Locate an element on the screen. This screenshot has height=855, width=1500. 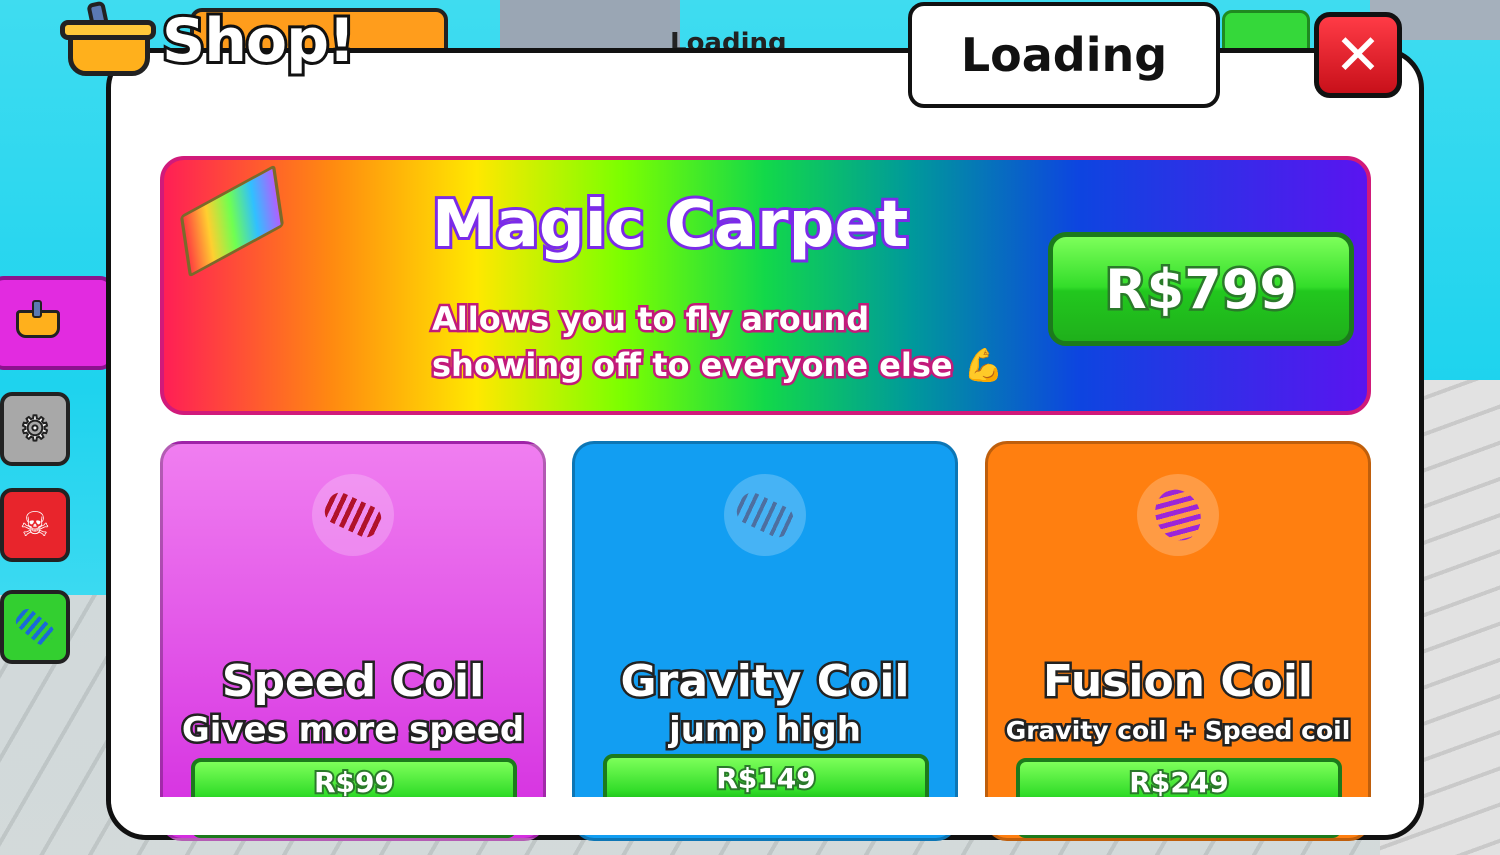
featured-title: Magic Carpet is located at coordinates (670, 225).